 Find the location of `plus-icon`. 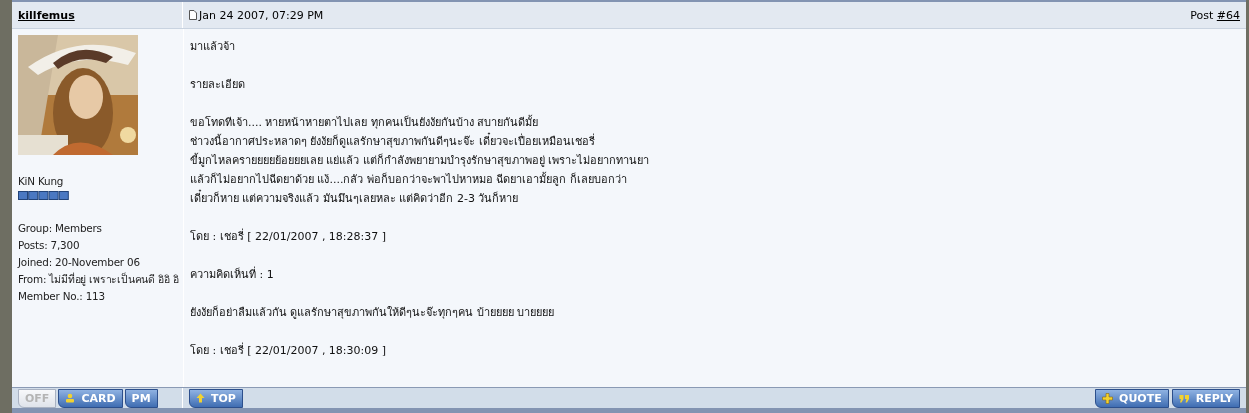

plus-icon is located at coordinates (1108, 398).